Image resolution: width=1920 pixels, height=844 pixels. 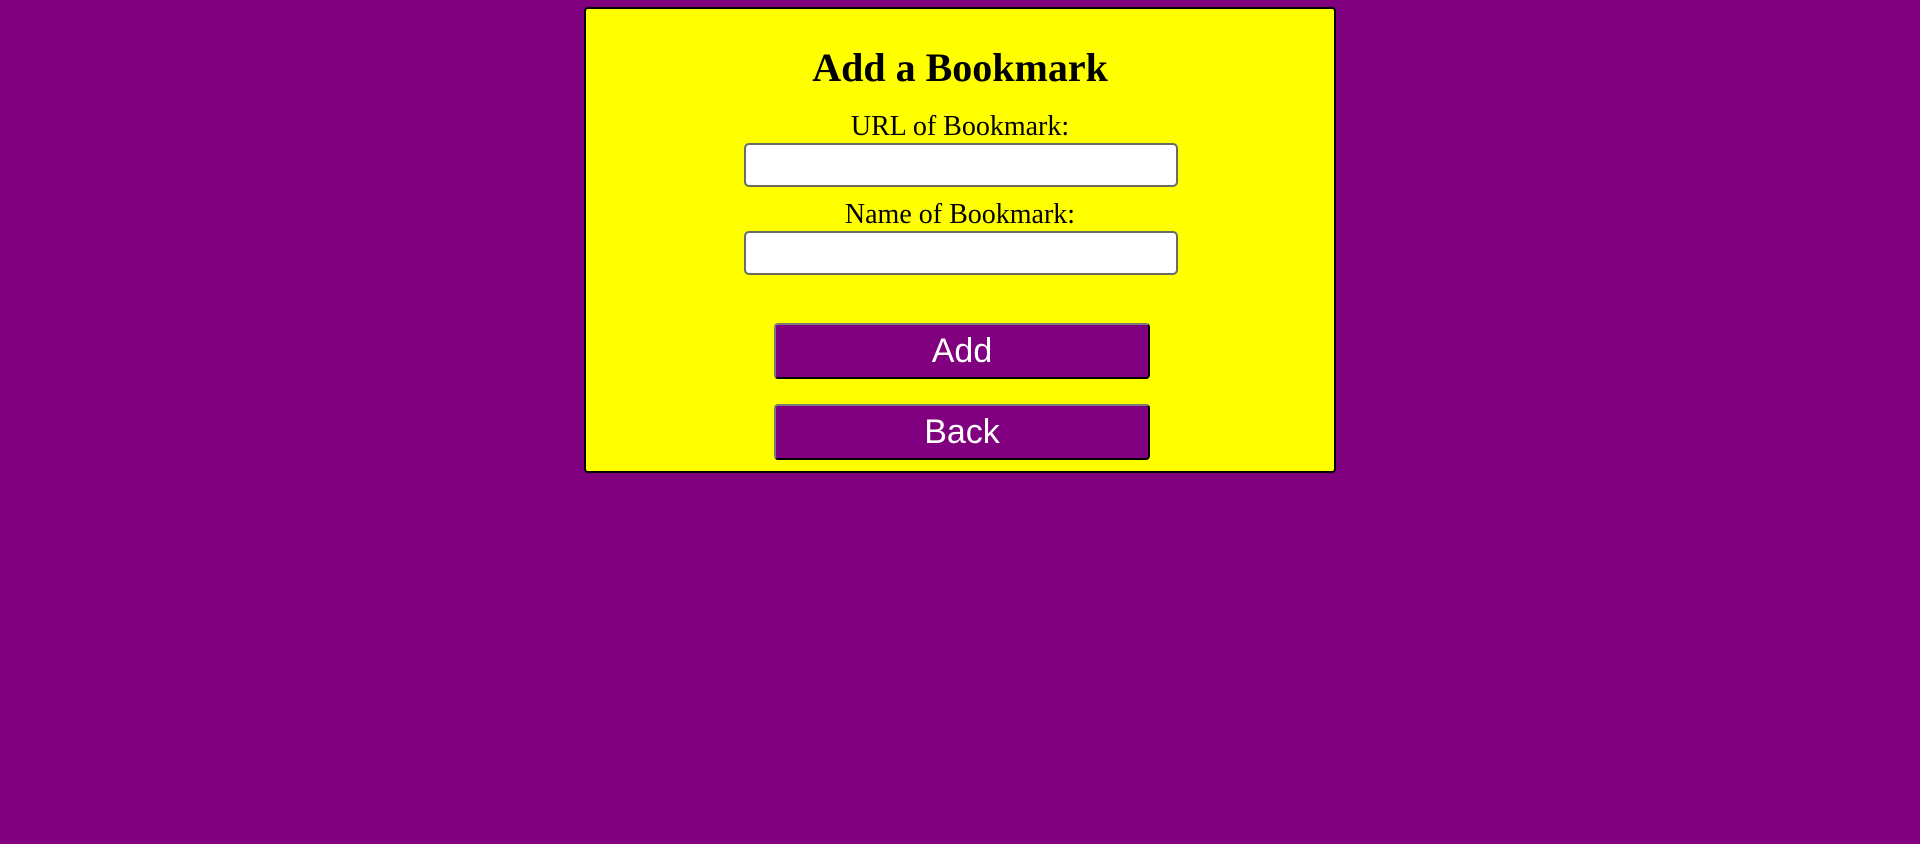 What do you see at coordinates (962, 432) in the screenshot?
I see `back-button: Back` at bounding box center [962, 432].